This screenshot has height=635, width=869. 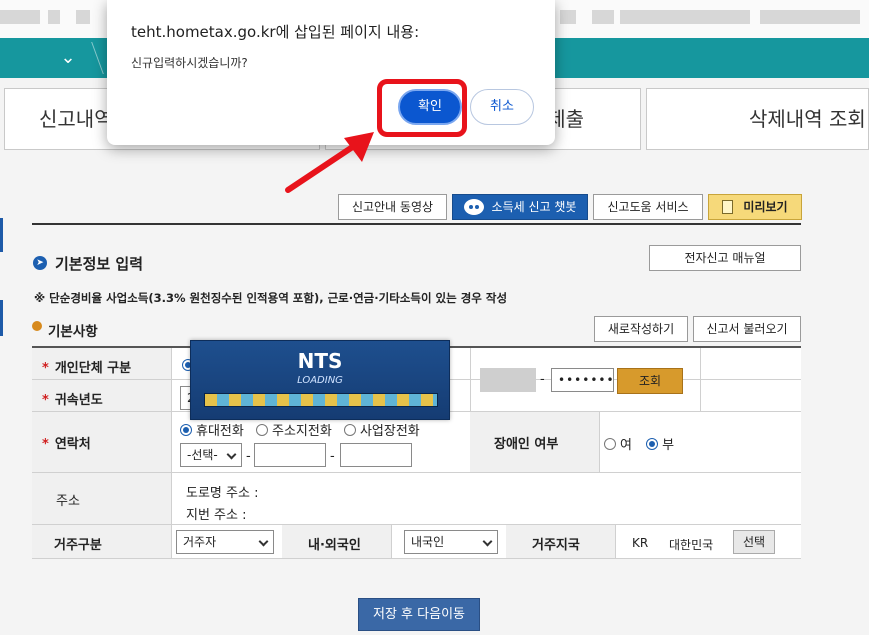 What do you see at coordinates (416, 224) in the screenshot?
I see `section-divider` at bounding box center [416, 224].